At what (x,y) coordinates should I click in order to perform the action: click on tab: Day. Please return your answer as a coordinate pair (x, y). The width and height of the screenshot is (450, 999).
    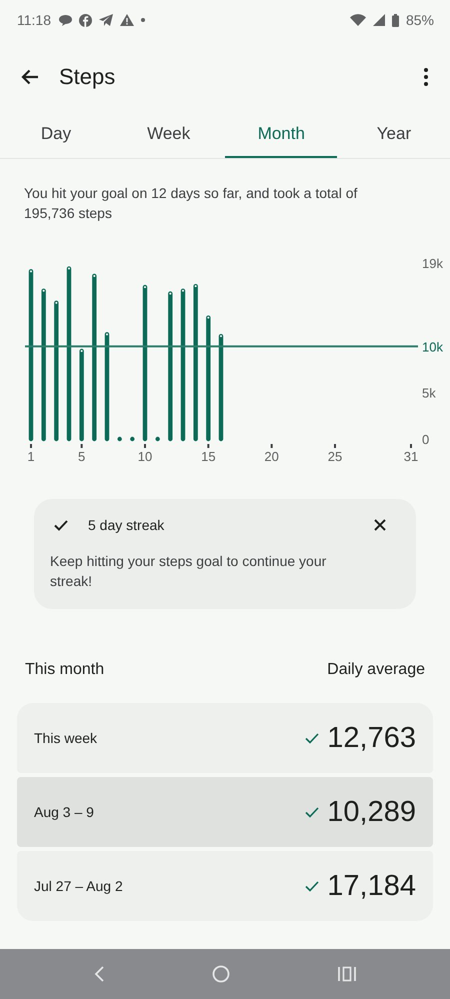
    Looking at the image, I should click on (56, 136).